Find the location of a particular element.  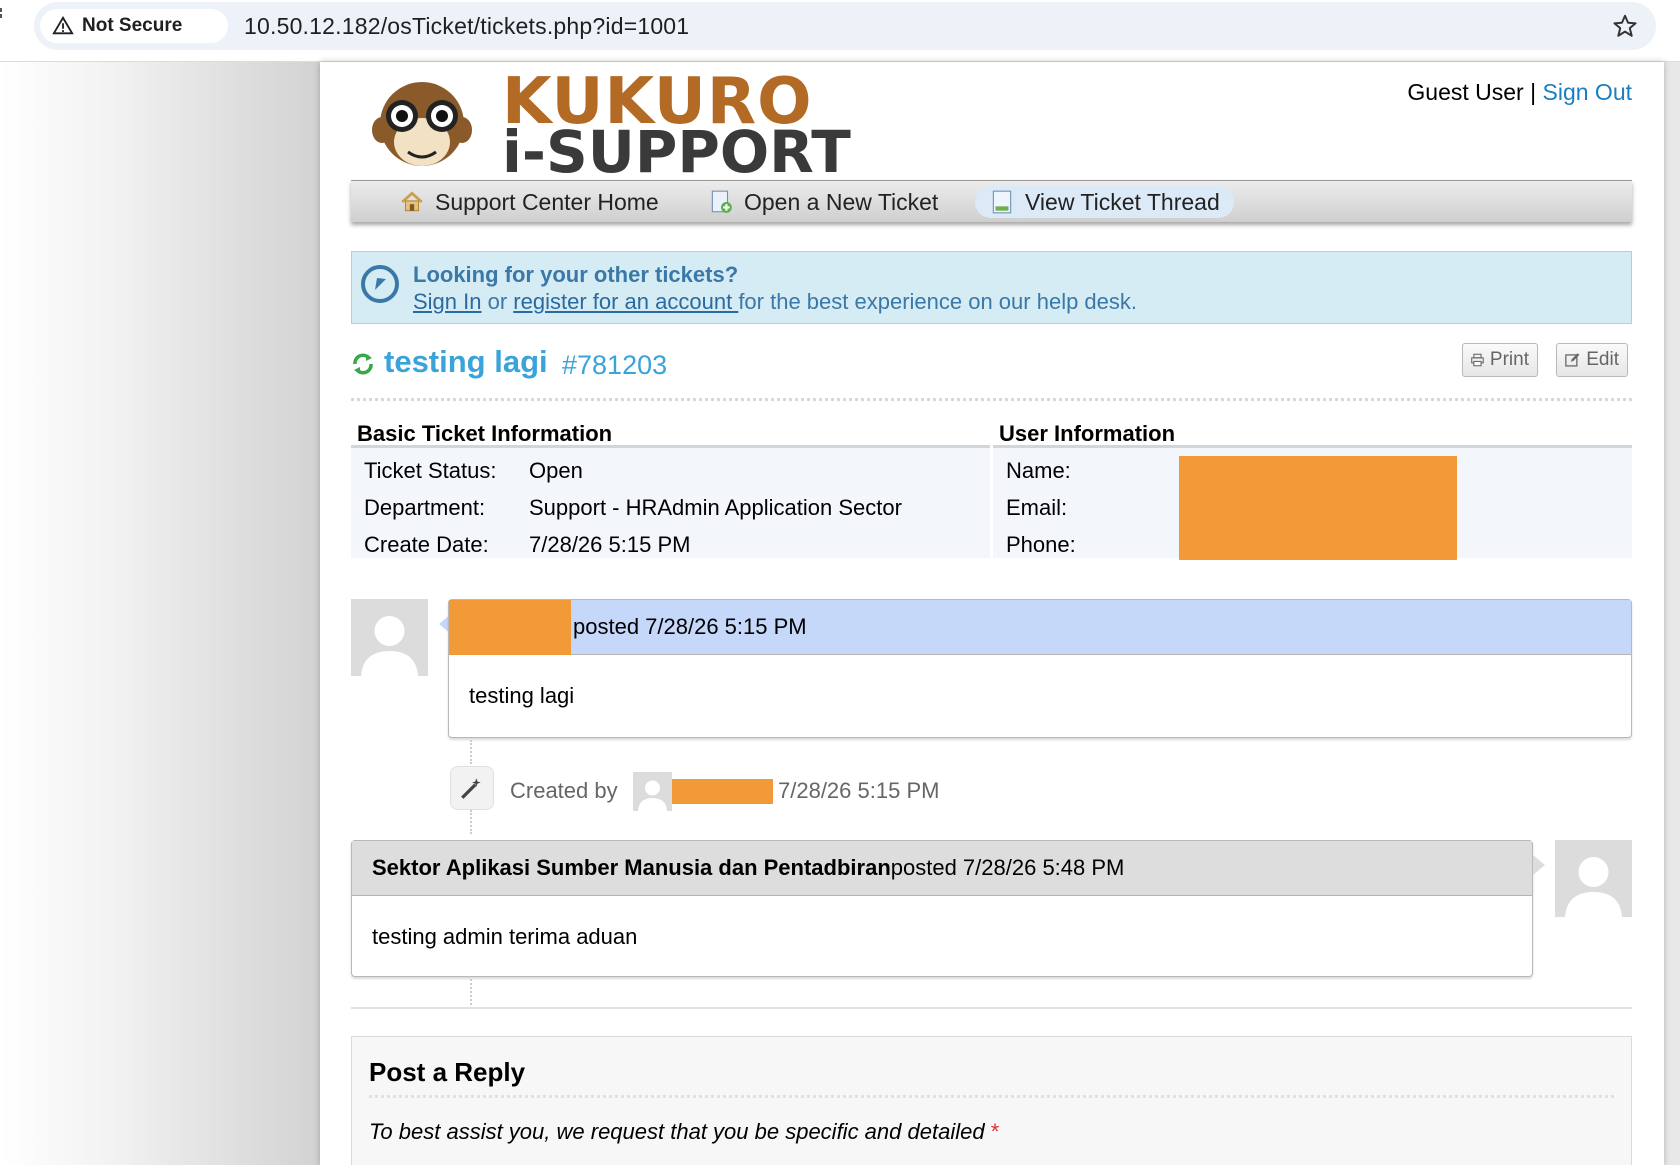

nav-label: Open a New Ticket is located at coordinates (841, 201).